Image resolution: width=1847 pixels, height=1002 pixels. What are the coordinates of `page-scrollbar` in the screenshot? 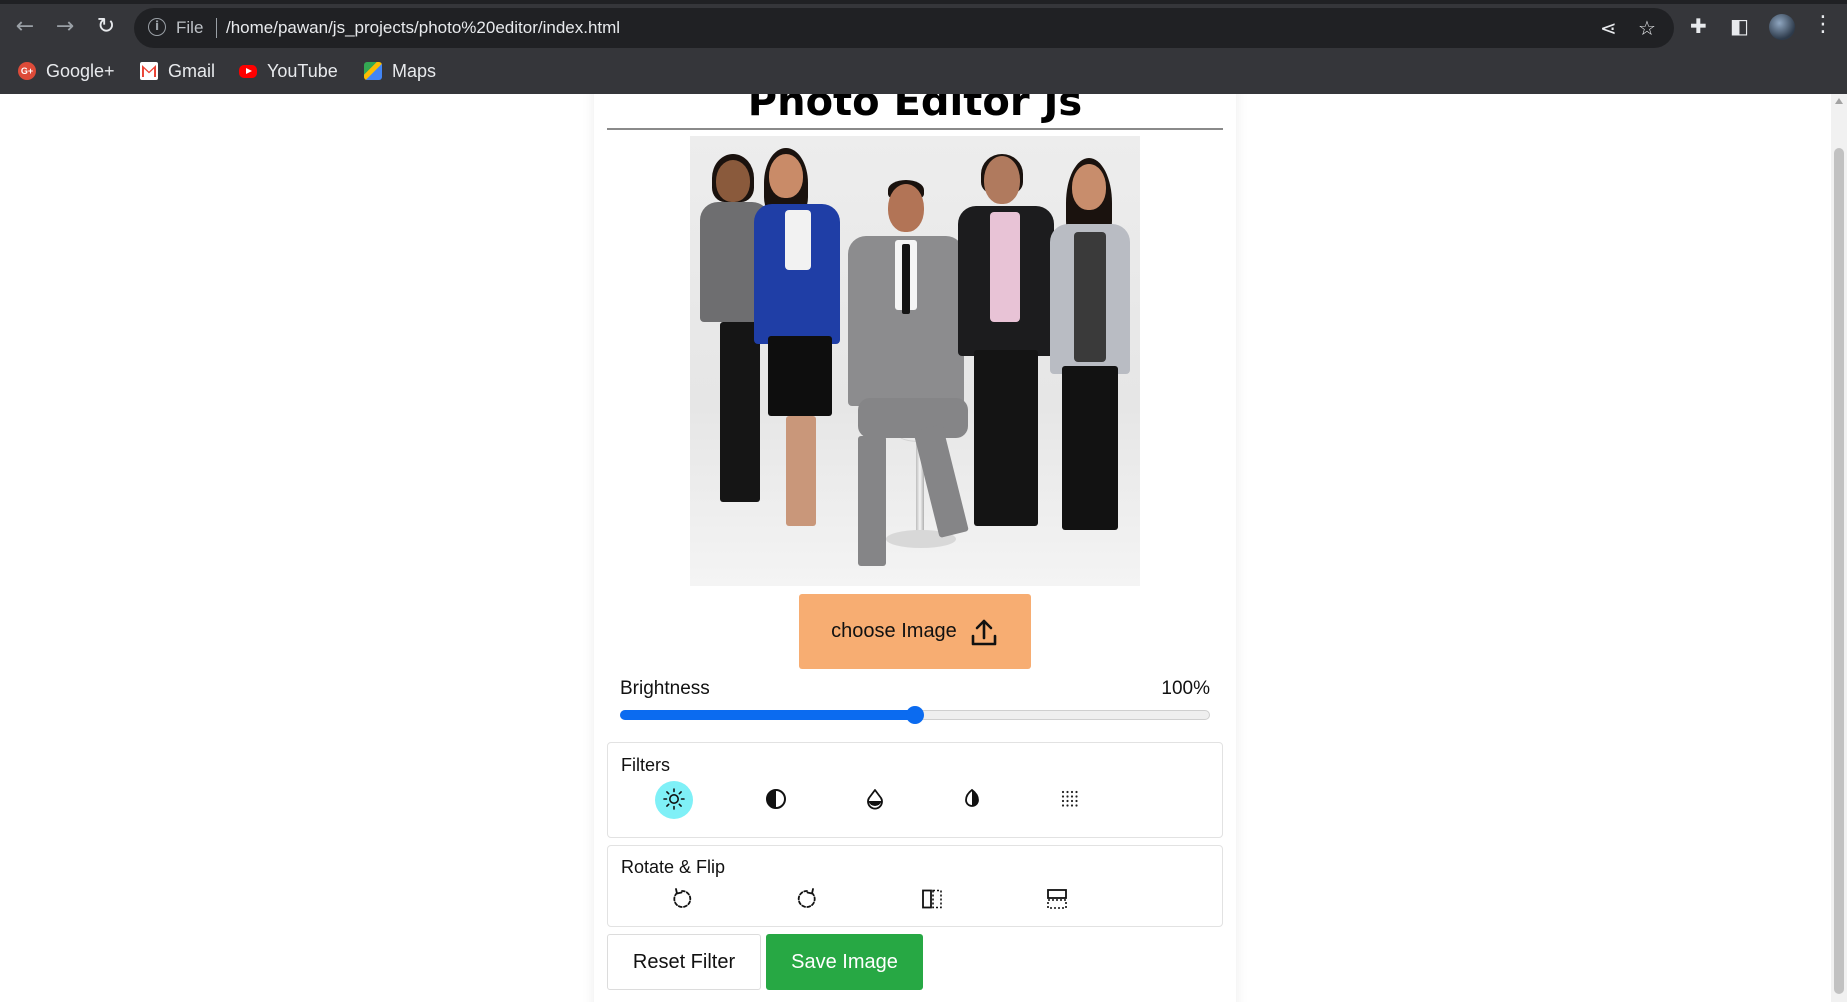 It's located at (1839, 548).